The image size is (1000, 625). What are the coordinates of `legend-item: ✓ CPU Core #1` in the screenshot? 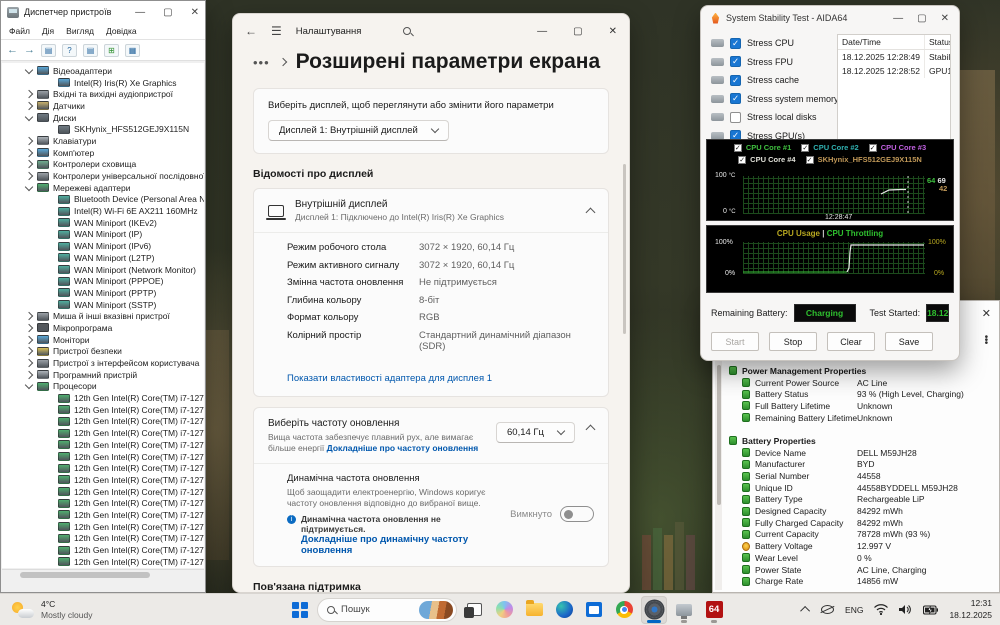 It's located at (762, 147).